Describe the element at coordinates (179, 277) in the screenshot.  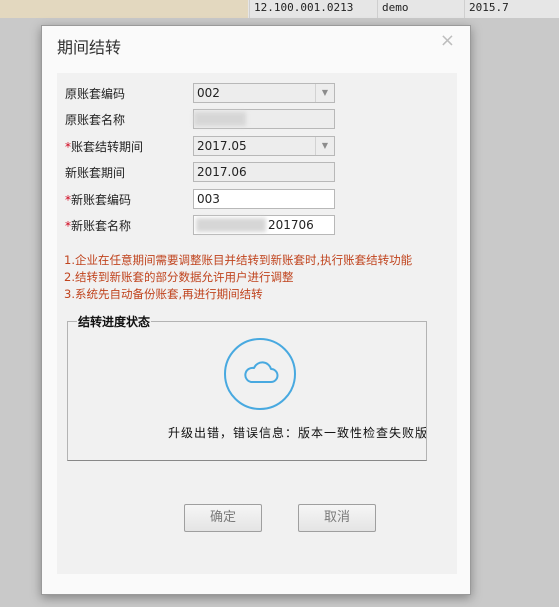
I see `instruction-item: 2.结转到新账套的部分数据允许用户进行调整` at that location.